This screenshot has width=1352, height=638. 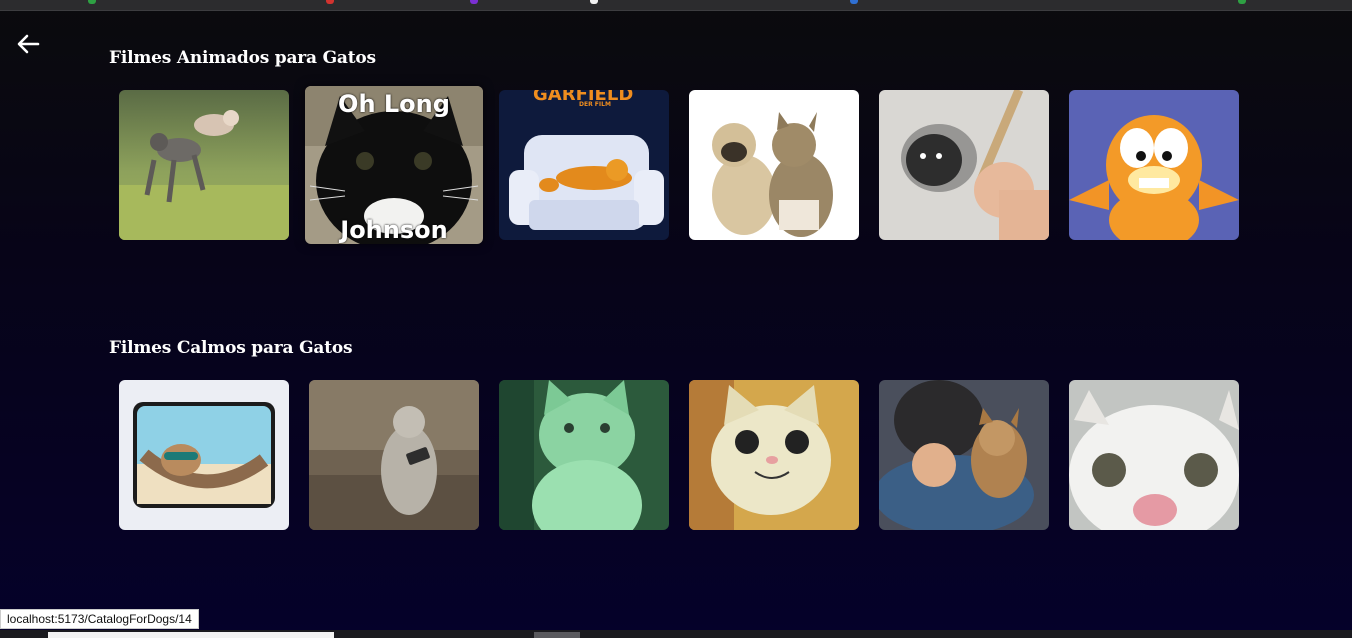 I want to click on movie-card: GARFIELD DER FILM, so click(x=584, y=165).